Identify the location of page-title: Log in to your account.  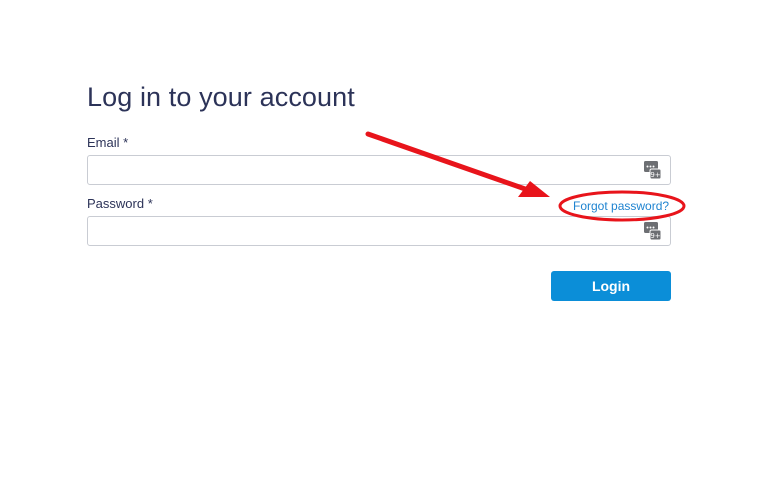
(221, 97).